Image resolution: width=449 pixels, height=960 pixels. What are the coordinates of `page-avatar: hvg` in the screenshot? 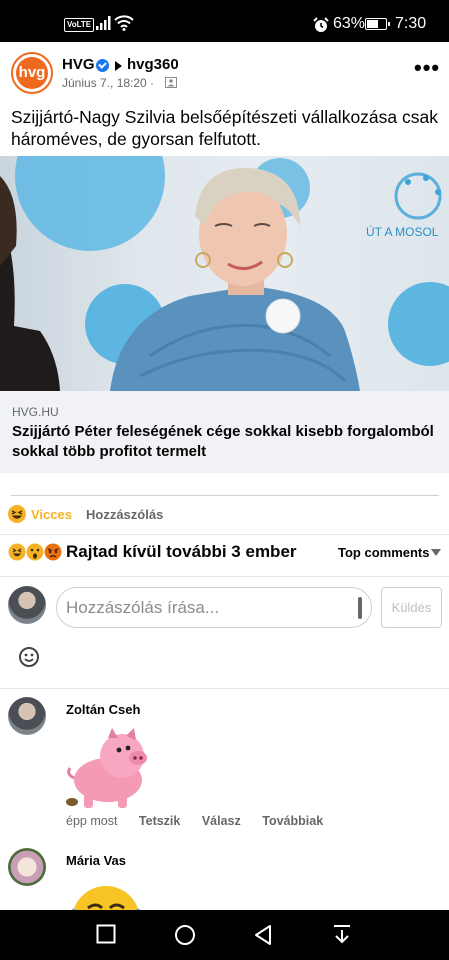 It's located at (32, 73).